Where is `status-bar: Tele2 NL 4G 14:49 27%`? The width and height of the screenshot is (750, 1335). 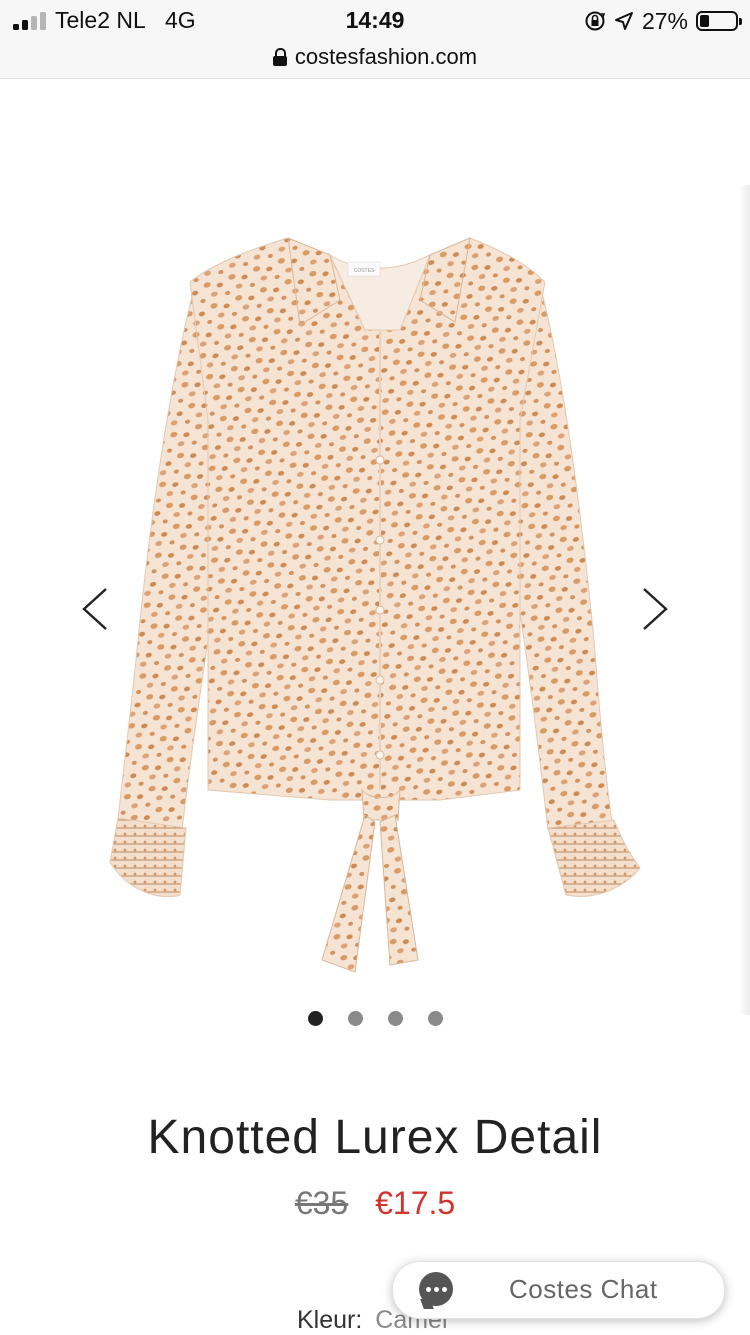 status-bar: Tele2 NL 4G 14:49 27% is located at coordinates (375, 21).